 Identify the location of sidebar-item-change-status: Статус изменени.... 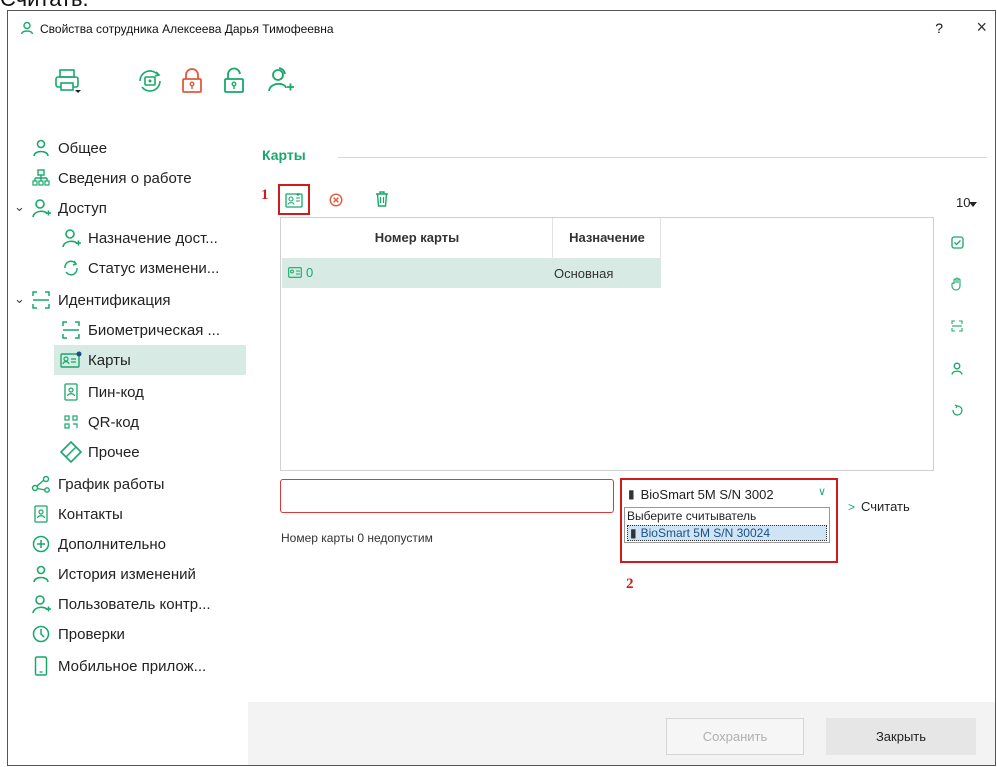
(139, 268).